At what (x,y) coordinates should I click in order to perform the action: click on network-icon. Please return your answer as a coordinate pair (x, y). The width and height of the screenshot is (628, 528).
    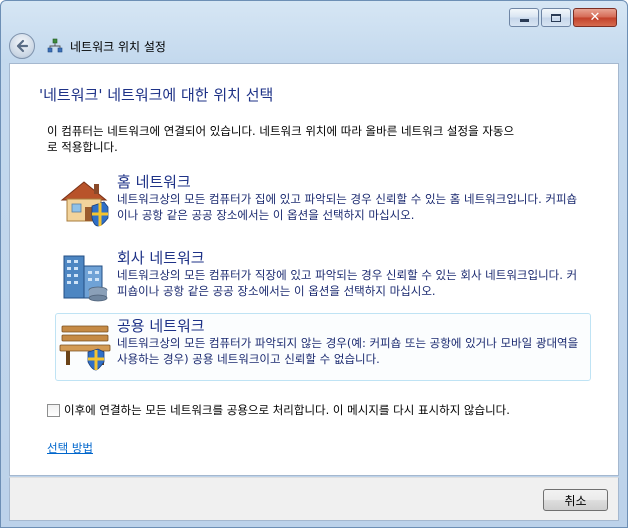
    Looking at the image, I should click on (55, 45).